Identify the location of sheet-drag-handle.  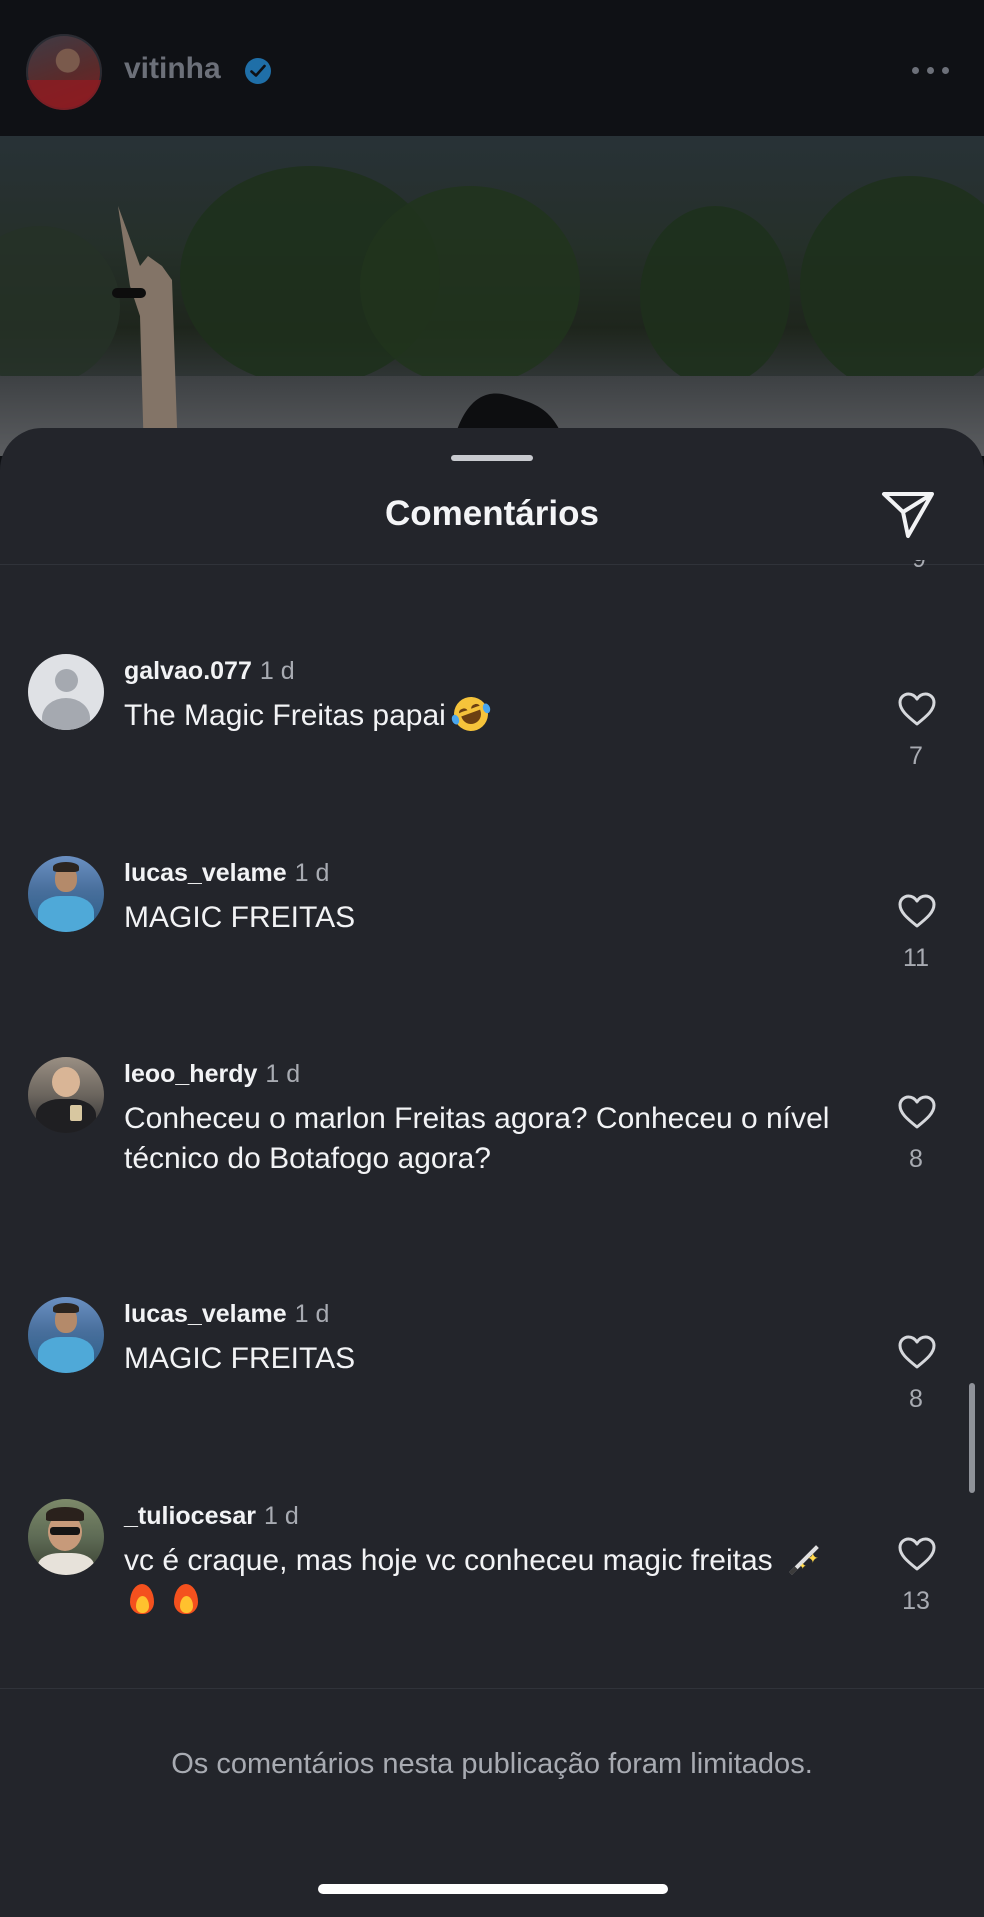
(492, 458).